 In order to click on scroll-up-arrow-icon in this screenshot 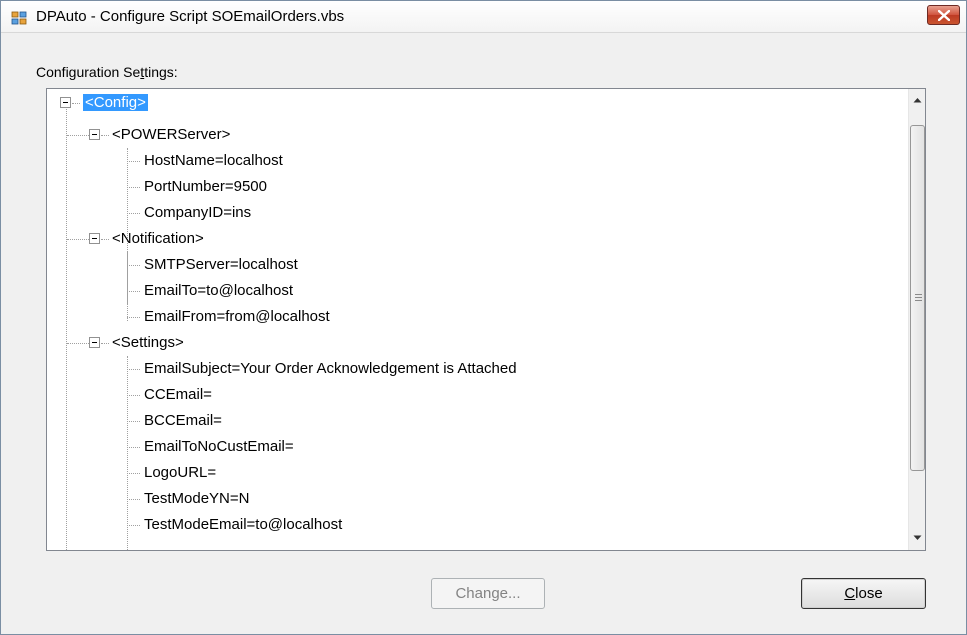, I will do `click(917, 99)`.